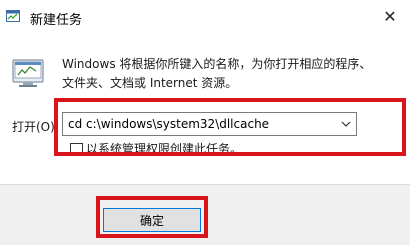 The height and width of the screenshot is (245, 410). What do you see at coordinates (35, 127) in the screenshot?
I see `open-label: 打开(O):` at bounding box center [35, 127].